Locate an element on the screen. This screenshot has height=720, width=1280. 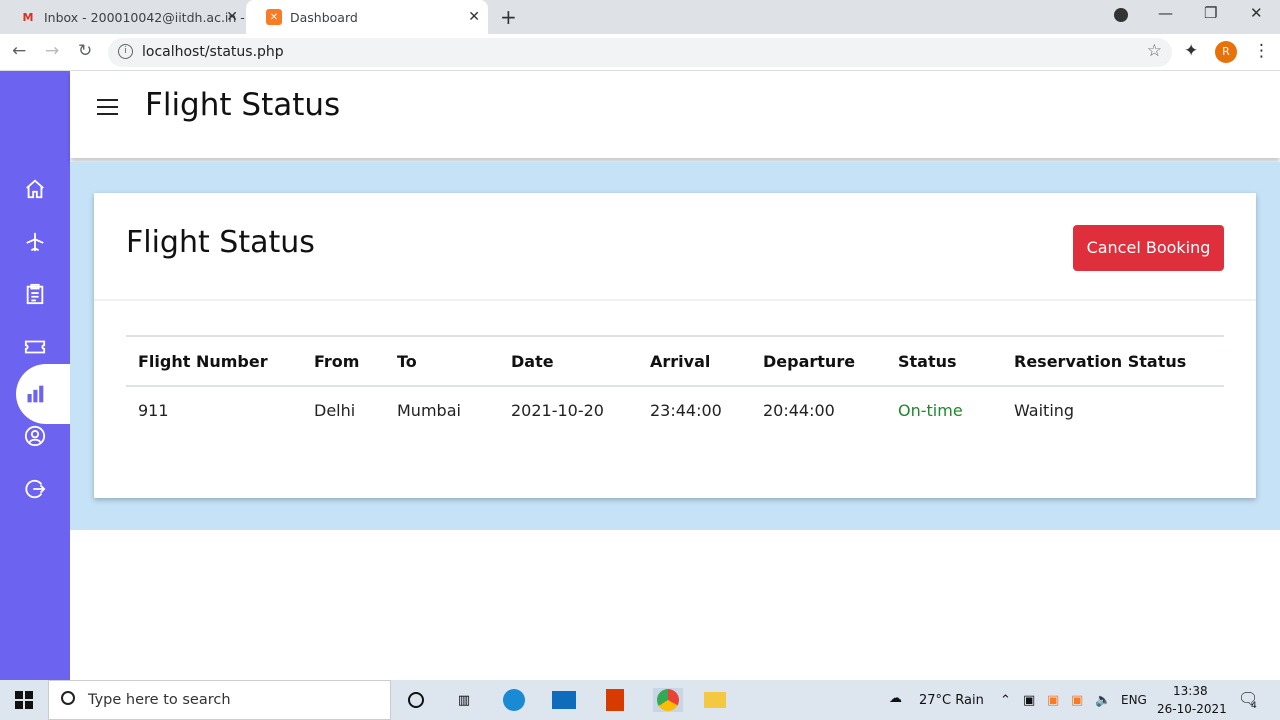
back-icon: ← is located at coordinates (19, 51).